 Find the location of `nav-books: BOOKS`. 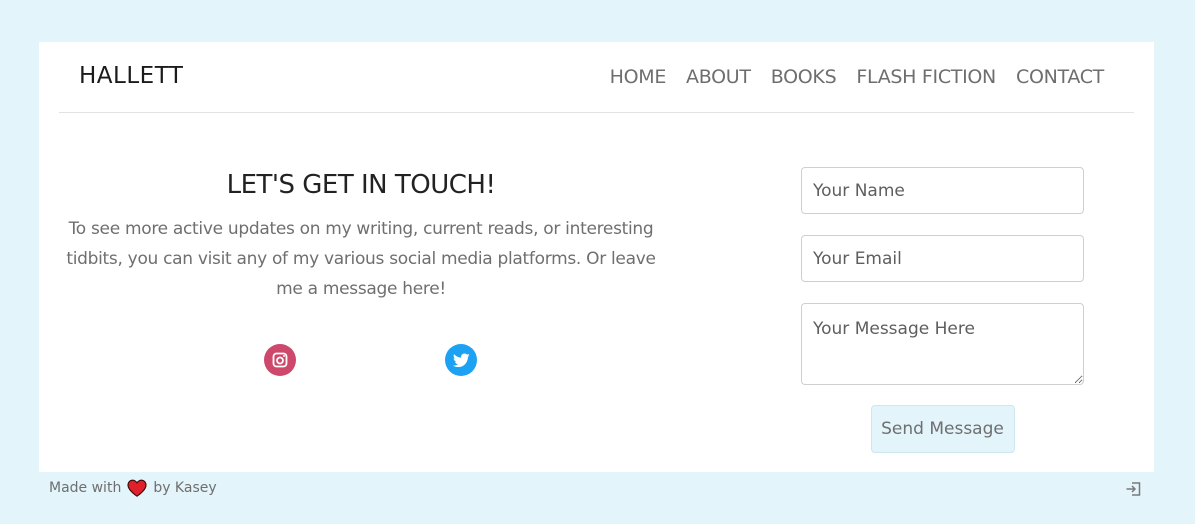

nav-books: BOOKS is located at coordinates (804, 77).